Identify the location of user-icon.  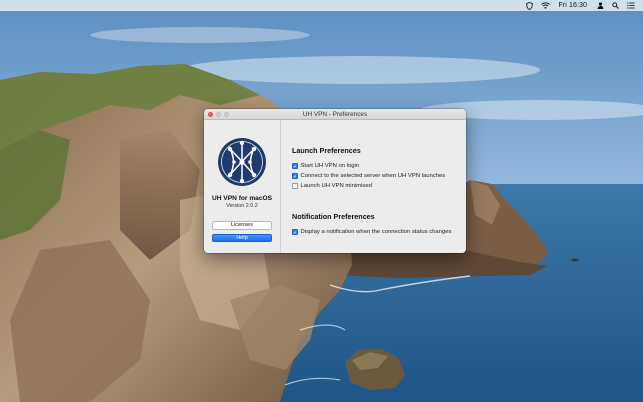
(600, 5).